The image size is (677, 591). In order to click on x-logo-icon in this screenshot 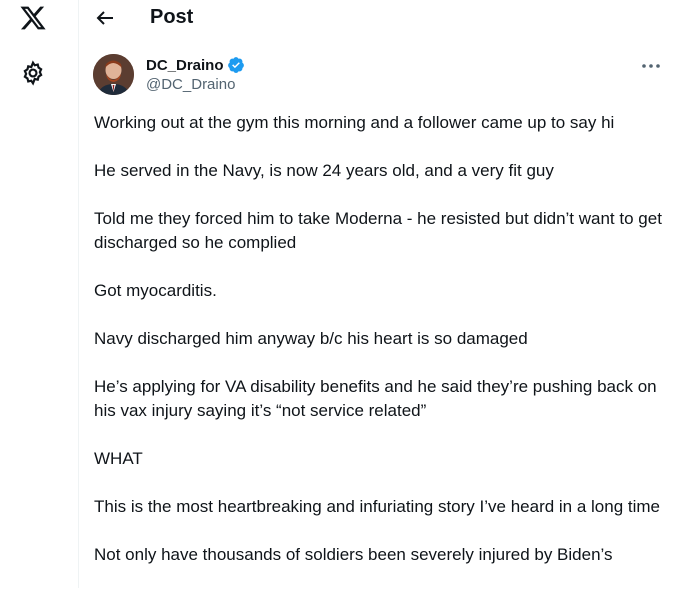, I will do `click(33, 18)`.